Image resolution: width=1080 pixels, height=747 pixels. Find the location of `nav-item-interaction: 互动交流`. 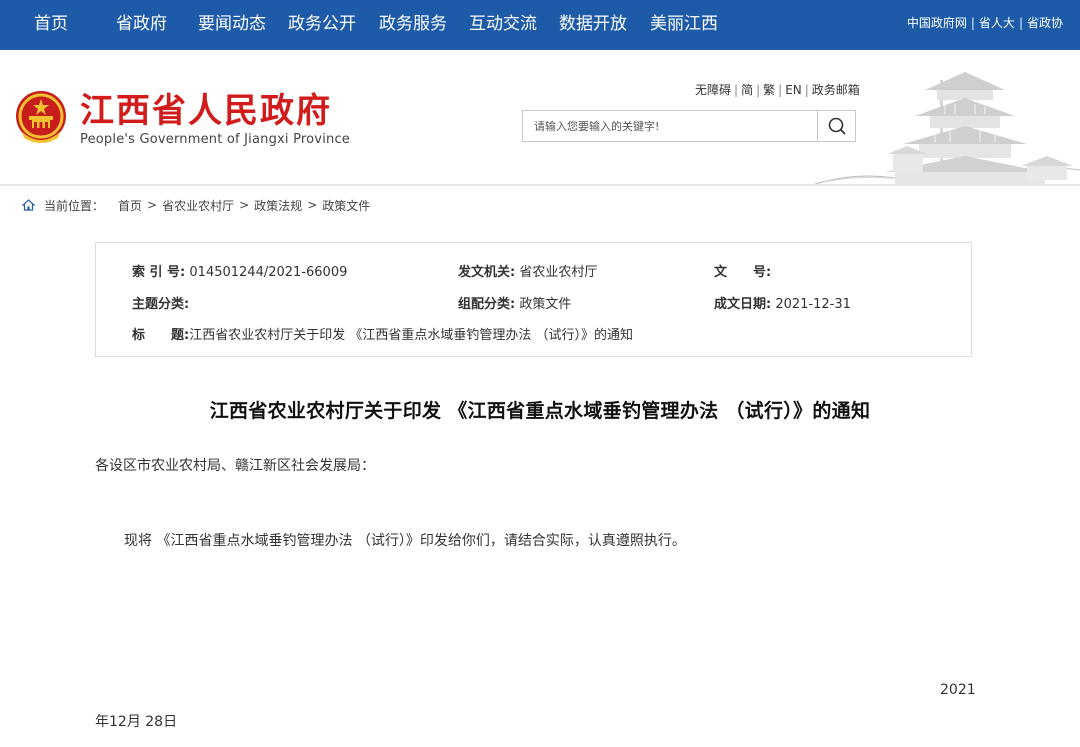

nav-item-interaction: 互动交流 is located at coordinates (503, 25).